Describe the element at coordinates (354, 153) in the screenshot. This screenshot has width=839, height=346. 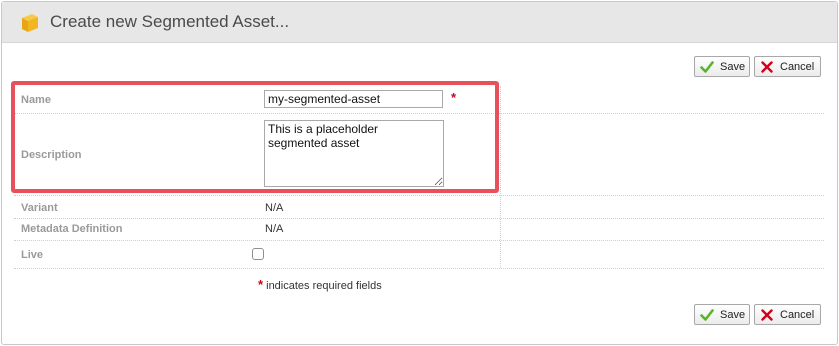
I see `description-textarea: This is a placeholder segmented asset` at that location.